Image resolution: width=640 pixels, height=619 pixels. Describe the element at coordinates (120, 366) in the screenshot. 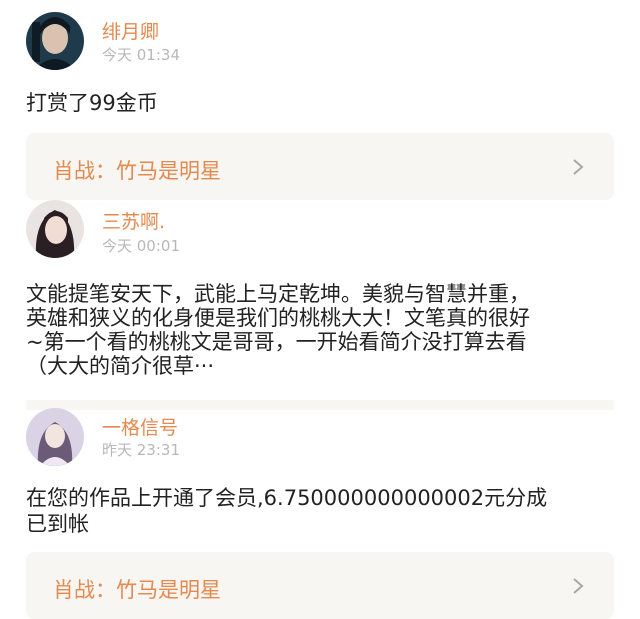

I see `comment-line: （大大的简介很草···` at that location.